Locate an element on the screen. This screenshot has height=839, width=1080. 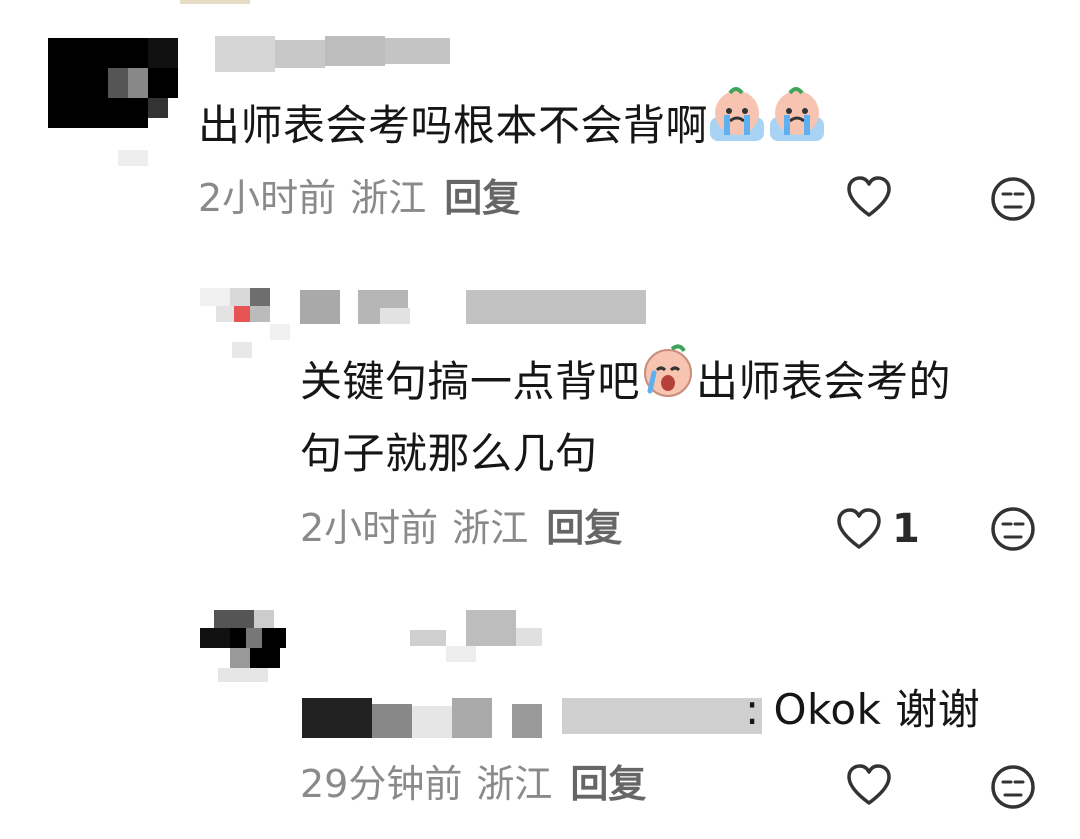
comment-body-line1b: 出师表会考的 is located at coordinates (824, 381).